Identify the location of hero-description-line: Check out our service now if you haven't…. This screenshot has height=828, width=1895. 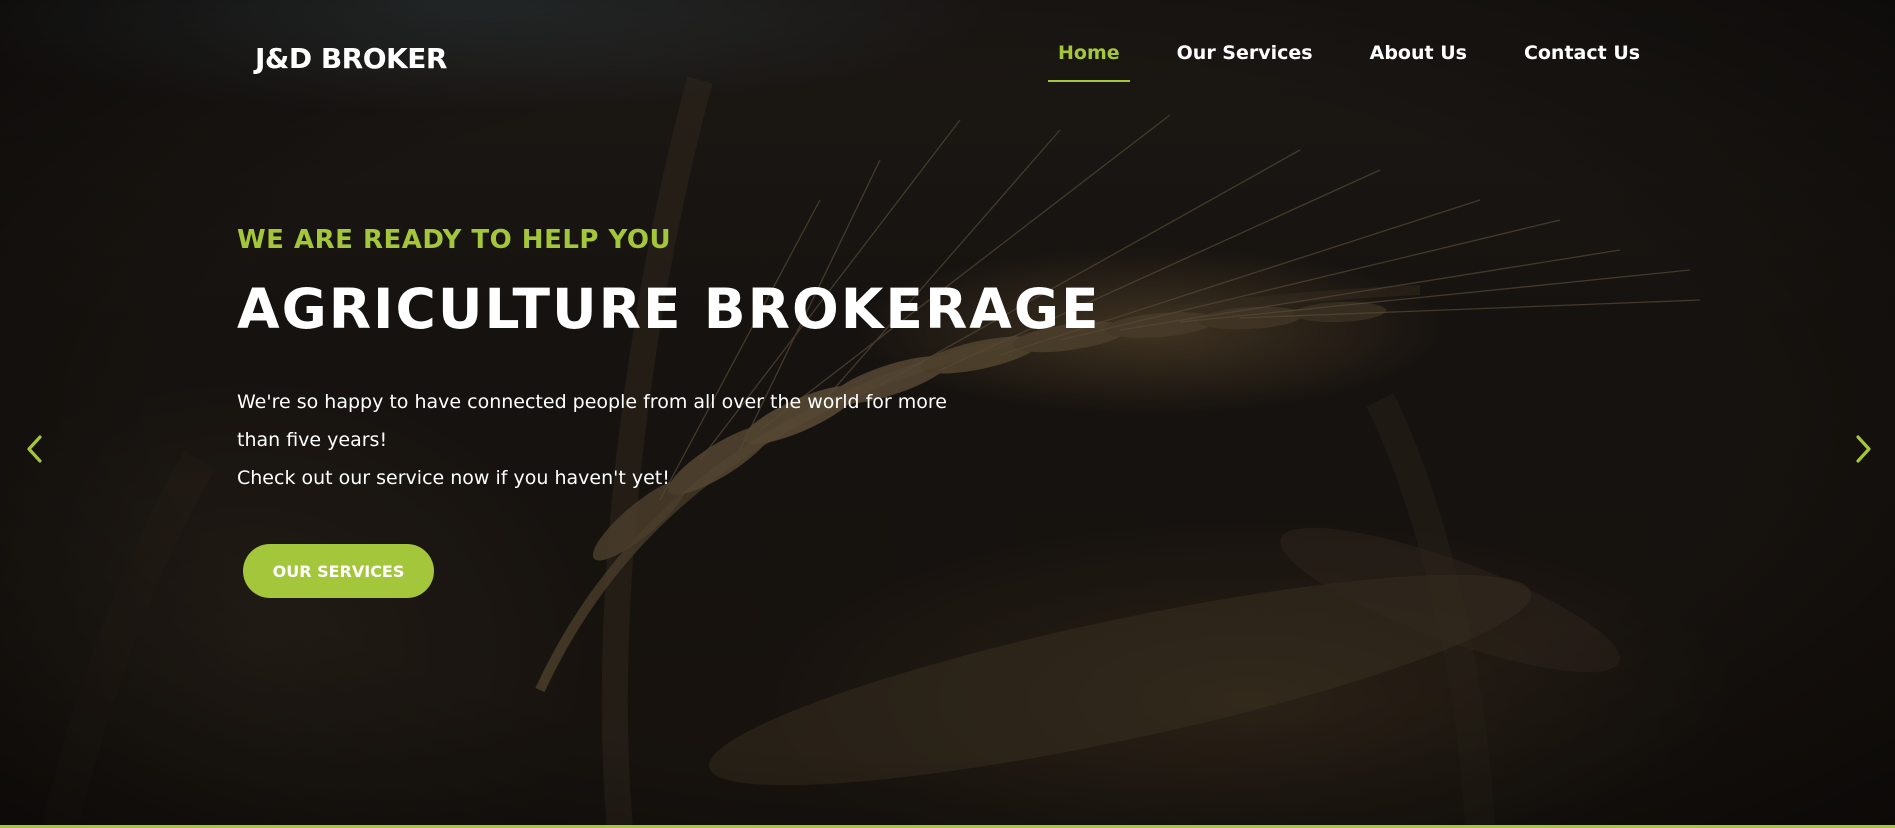
(453, 478).